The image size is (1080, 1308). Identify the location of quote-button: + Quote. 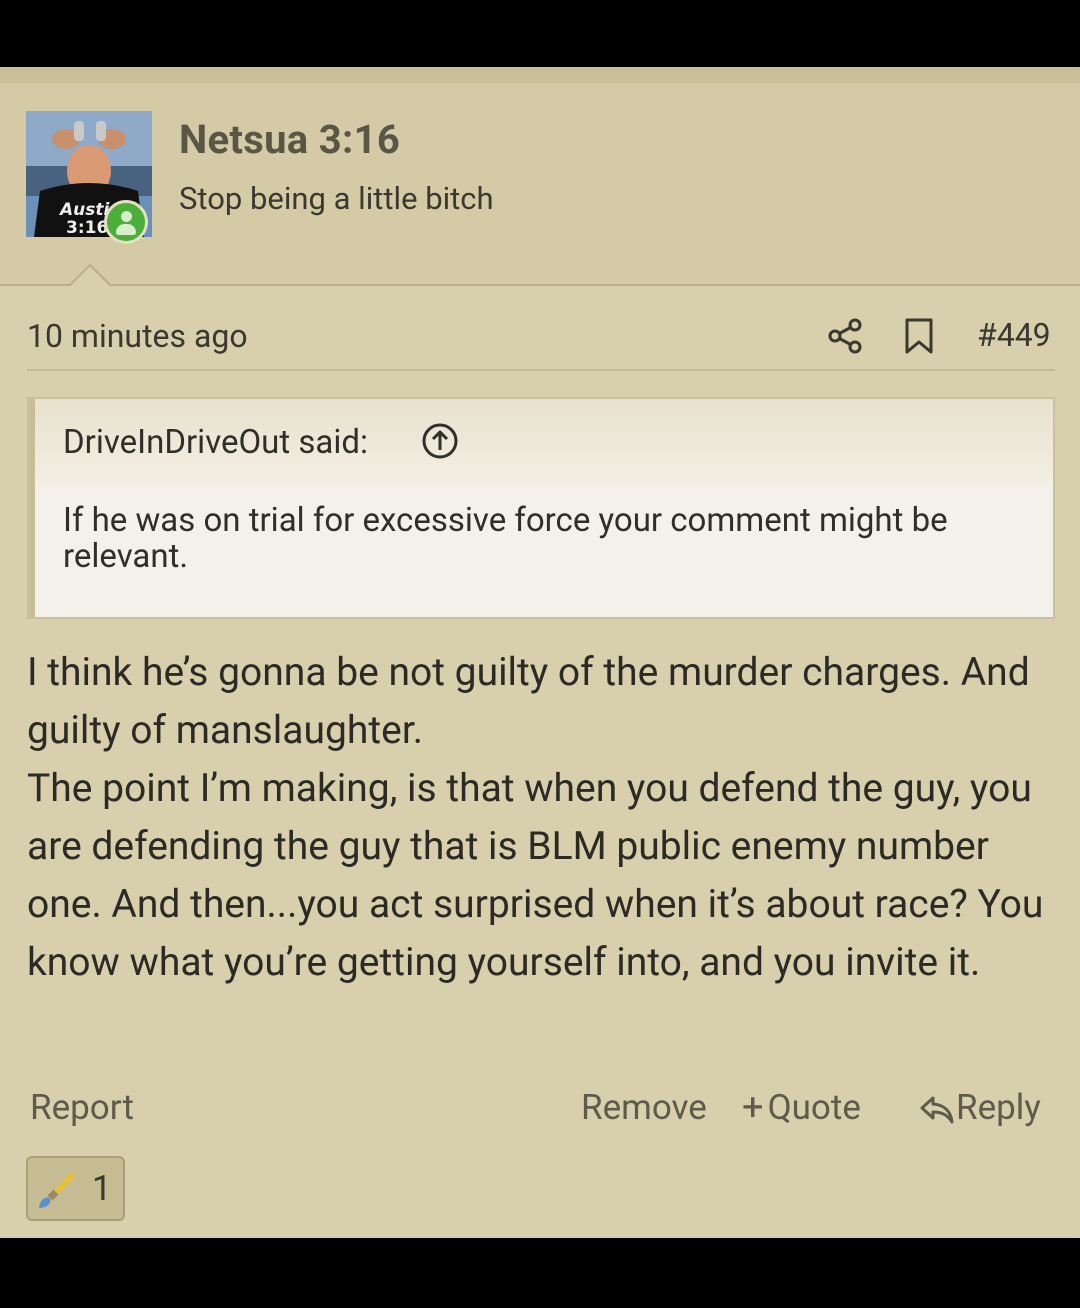
(801, 1108).